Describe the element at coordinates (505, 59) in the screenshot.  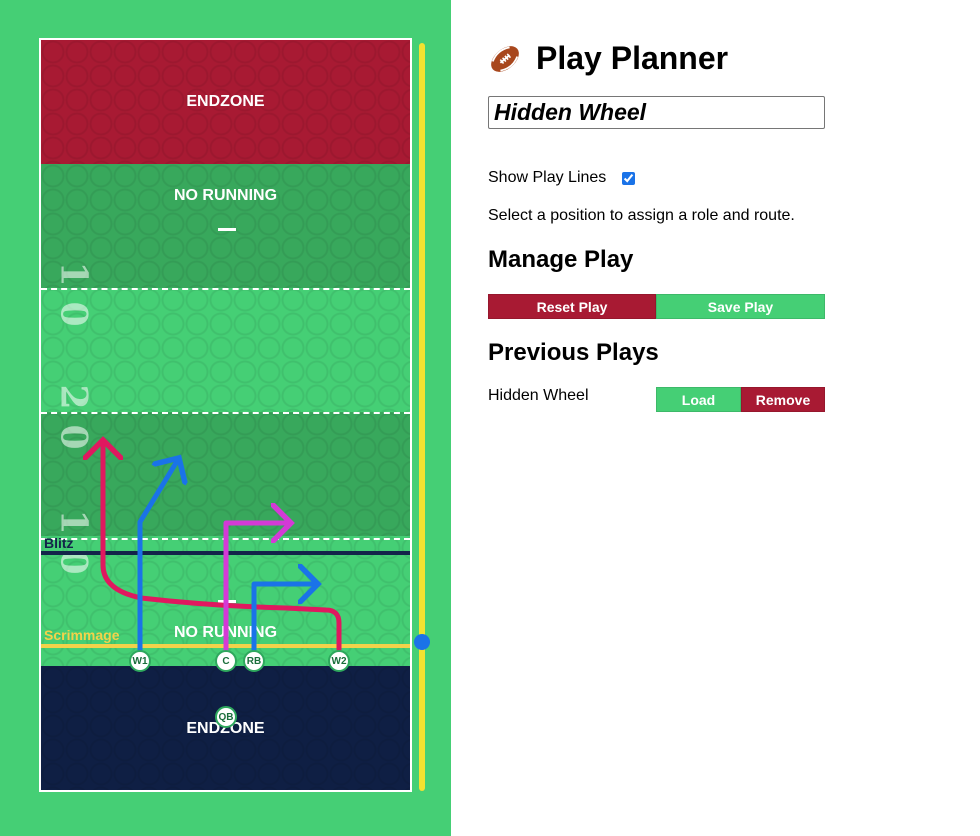
I see `football-icon` at that location.